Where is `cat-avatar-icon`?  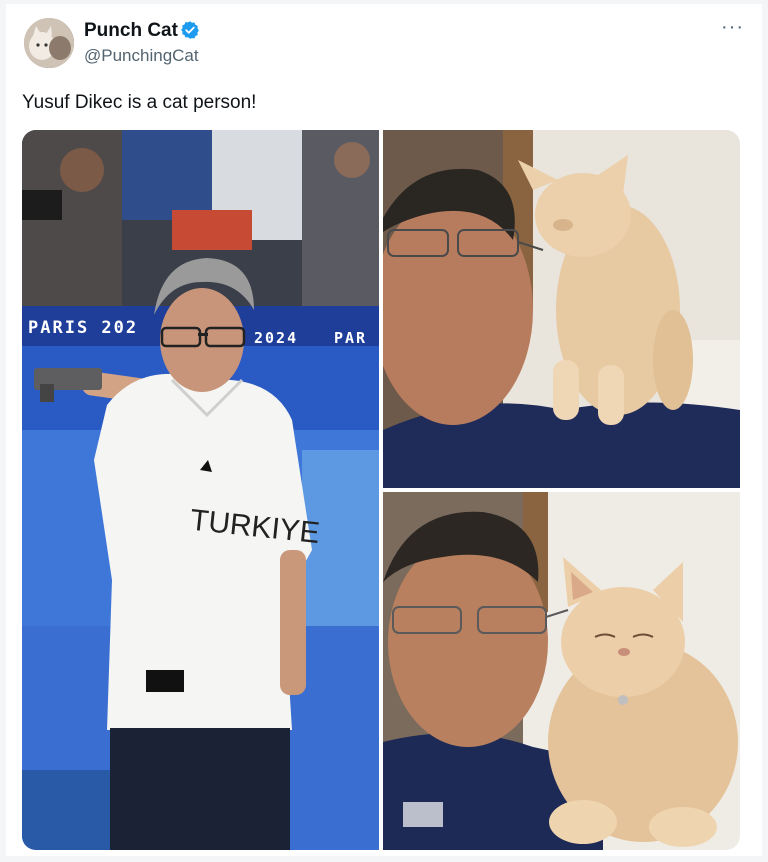
cat-avatar-icon is located at coordinates (49, 43).